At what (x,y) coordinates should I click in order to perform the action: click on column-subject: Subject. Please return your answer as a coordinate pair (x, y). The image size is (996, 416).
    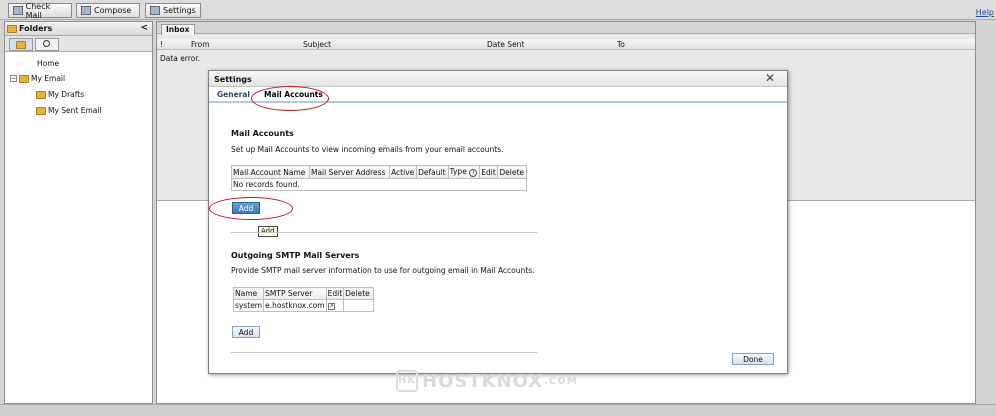
    Looking at the image, I should click on (317, 44).